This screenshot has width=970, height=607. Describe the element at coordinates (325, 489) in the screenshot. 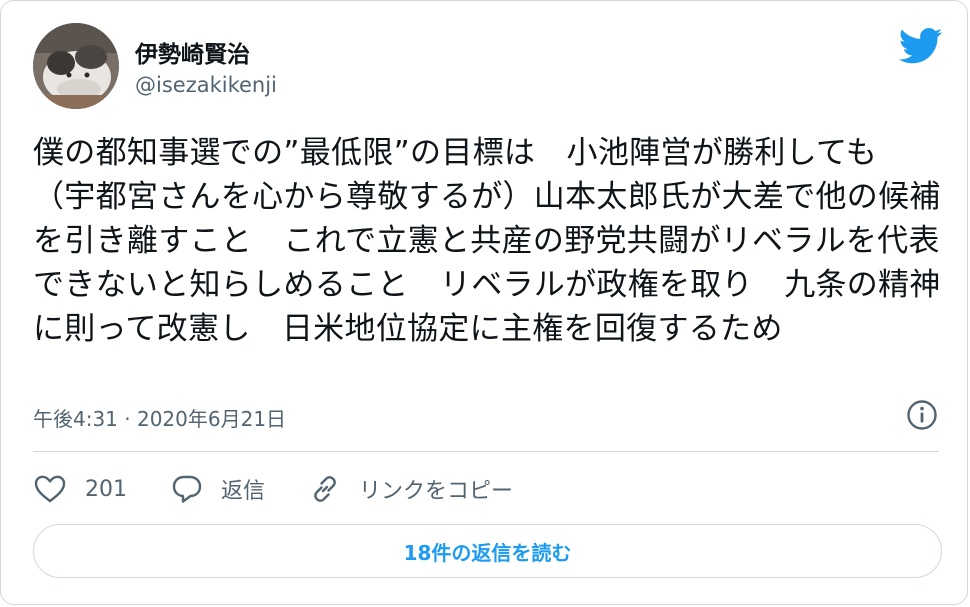

I see `link-icon` at that location.